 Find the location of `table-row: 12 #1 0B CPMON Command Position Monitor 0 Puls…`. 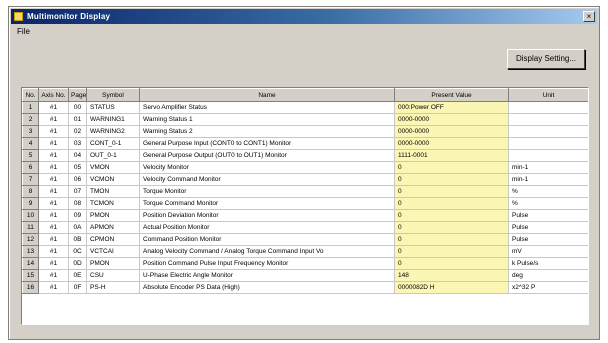

table-row: 12 #1 0B CPMON Command Position Monitor 0 Puls… is located at coordinates (305, 239).